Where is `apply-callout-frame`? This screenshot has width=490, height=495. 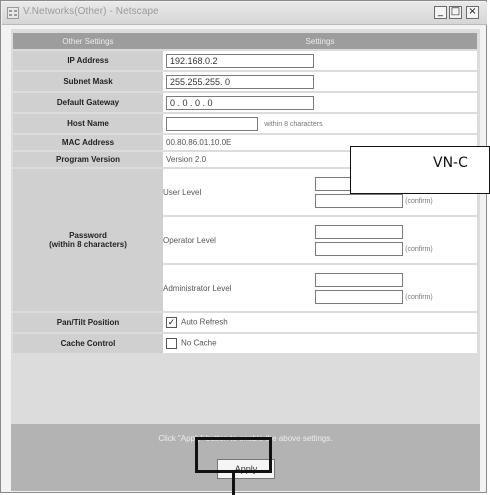 apply-callout-frame is located at coordinates (233, 455).